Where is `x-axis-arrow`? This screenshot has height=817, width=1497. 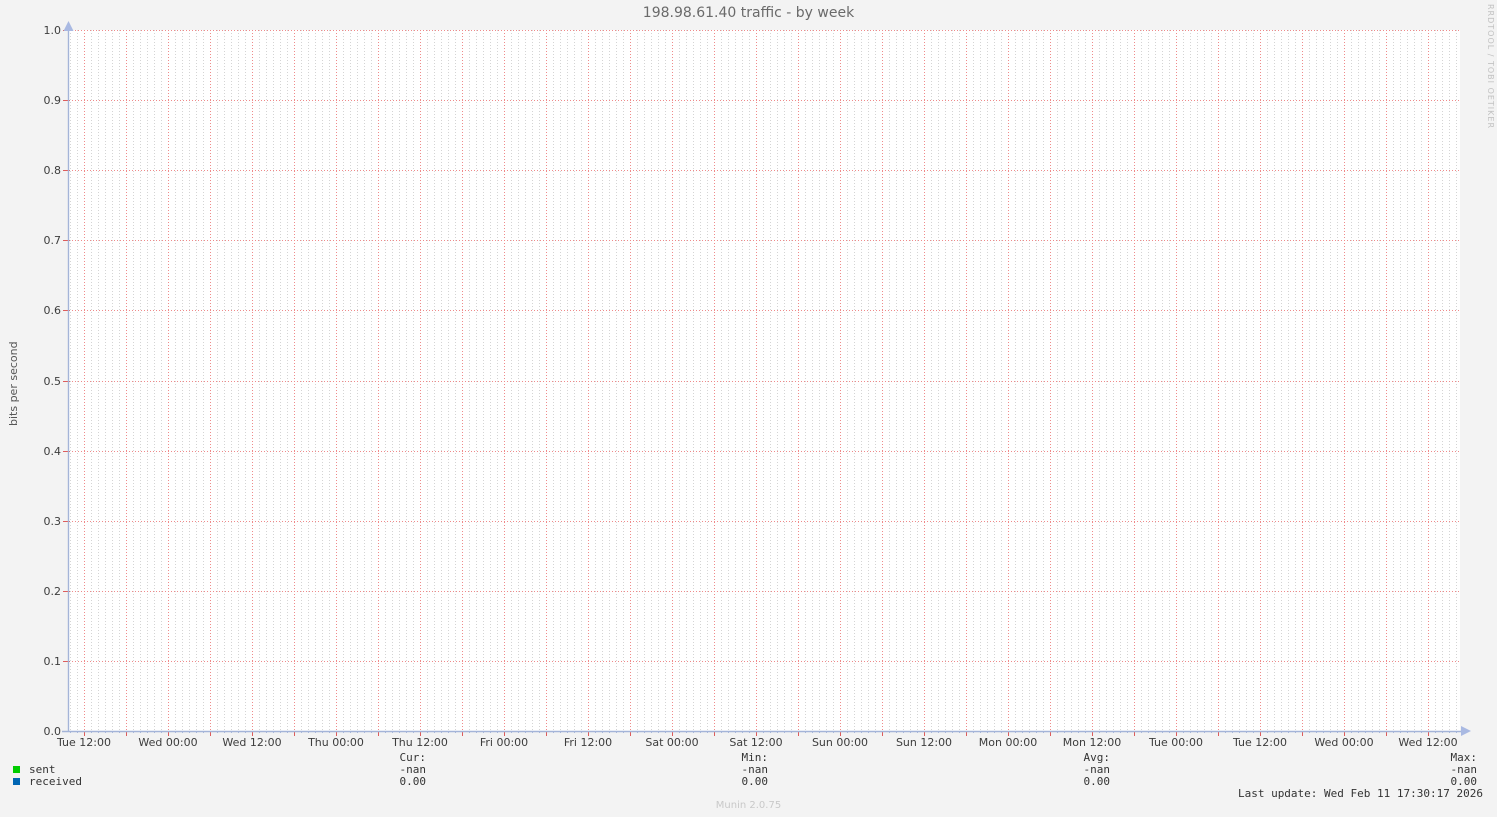
x-axis-arrow is located at coordinates (1466, 731).